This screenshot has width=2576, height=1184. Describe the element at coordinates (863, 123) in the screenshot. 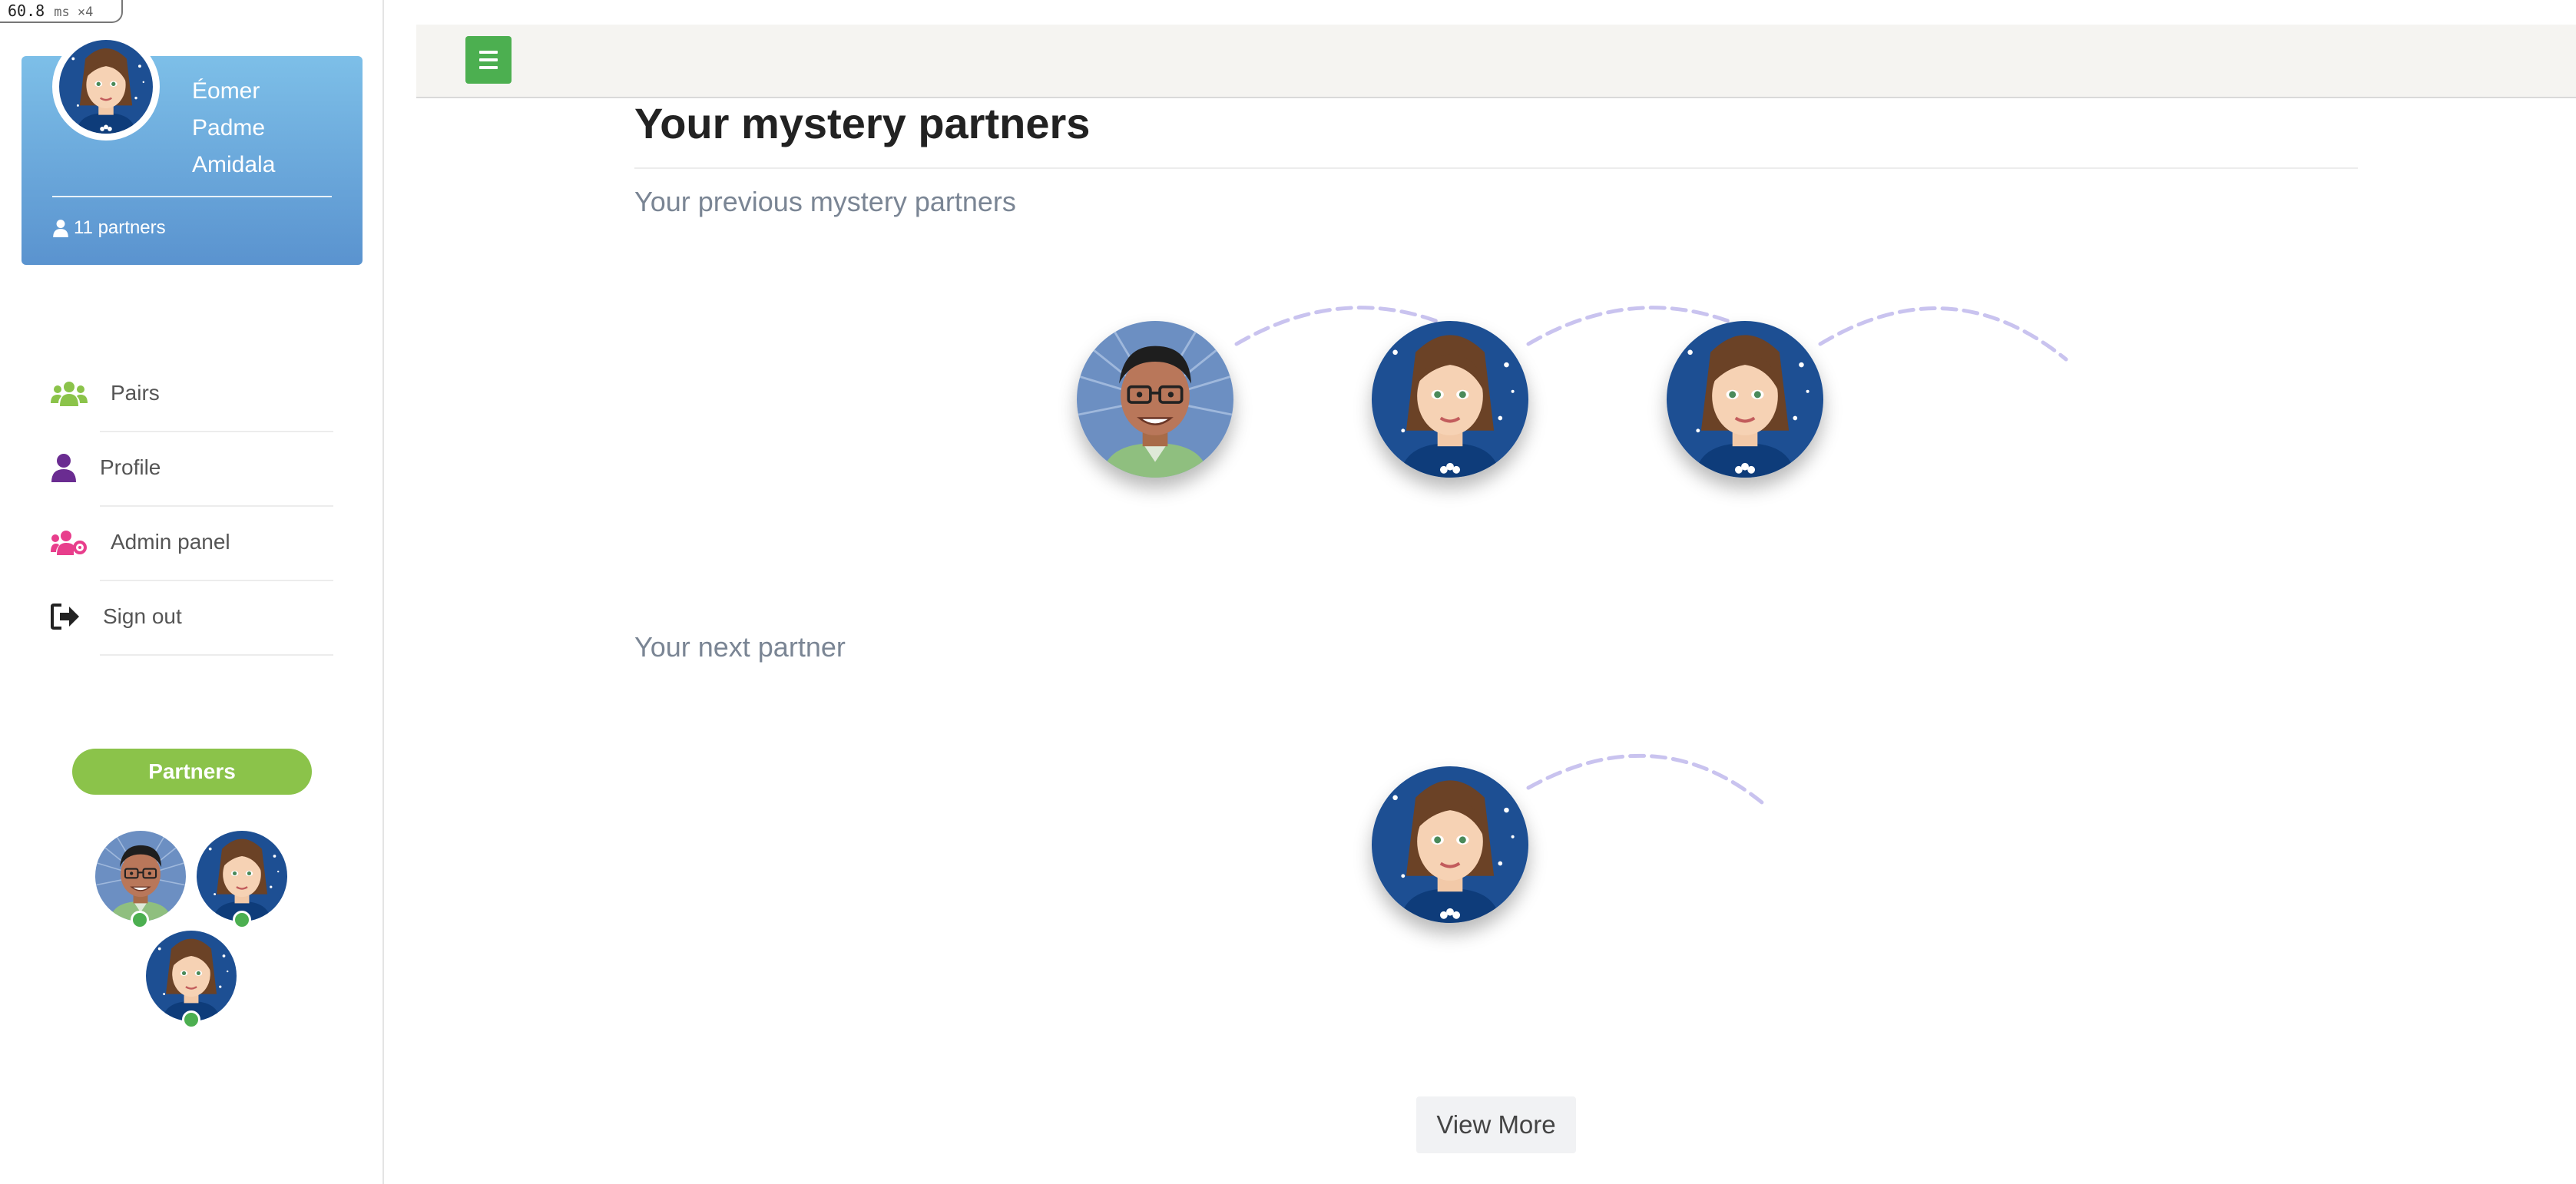

I see `page-title: Your mystery partners` at that location.